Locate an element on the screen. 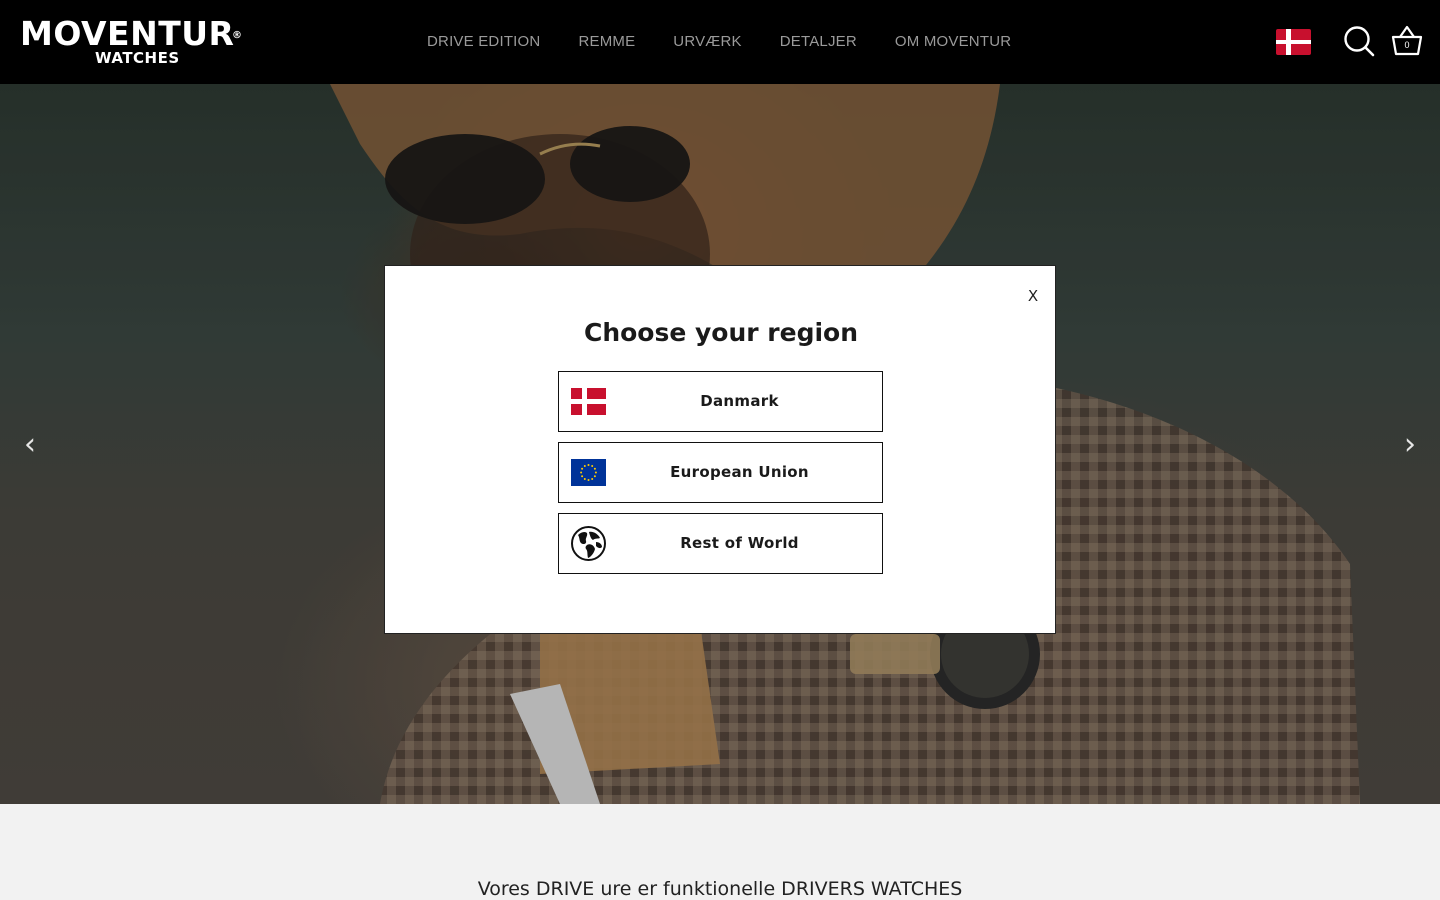  region-option-danmark: Danmark is located at coordinates (720, 401).